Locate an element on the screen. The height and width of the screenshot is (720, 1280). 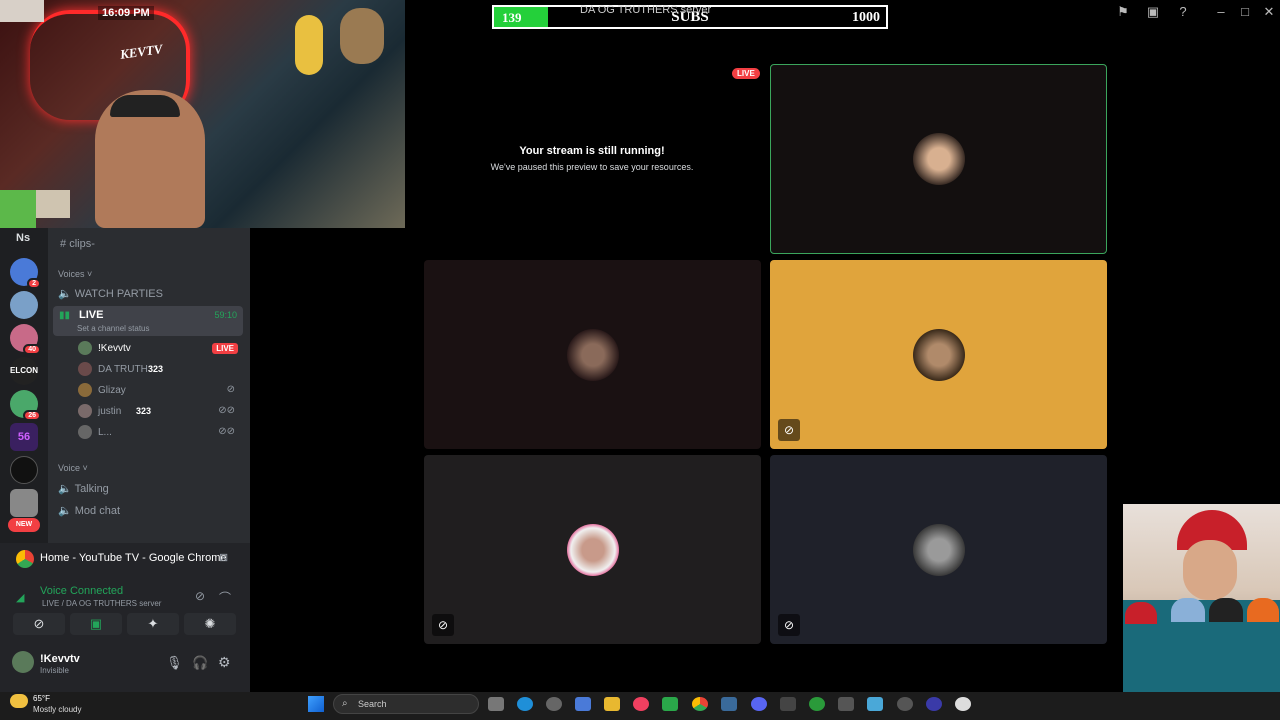
member-count: 323 is located at coordinates (144, 411).